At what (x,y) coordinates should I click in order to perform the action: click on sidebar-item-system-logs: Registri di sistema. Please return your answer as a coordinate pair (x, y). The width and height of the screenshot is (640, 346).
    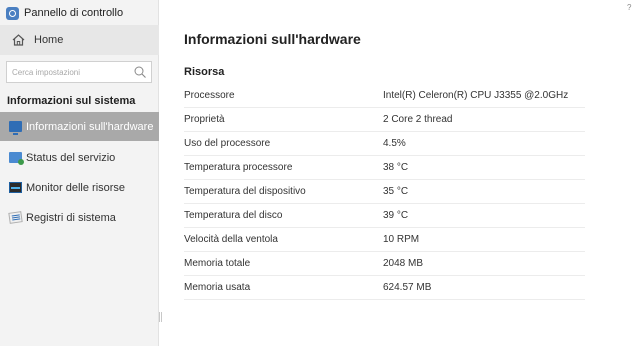
    Looking at the image, I should click on (79, 217).